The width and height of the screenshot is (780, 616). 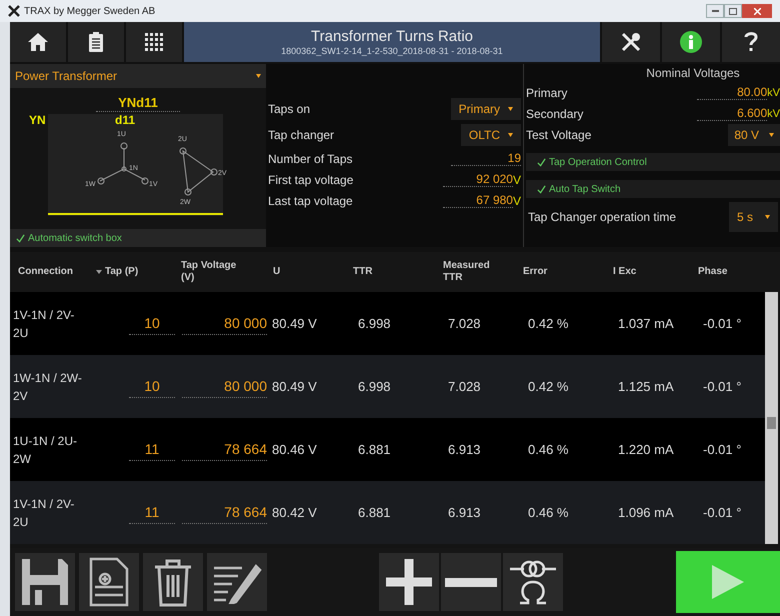 I want to click on column-header: Error, so click(x=535, y=272).